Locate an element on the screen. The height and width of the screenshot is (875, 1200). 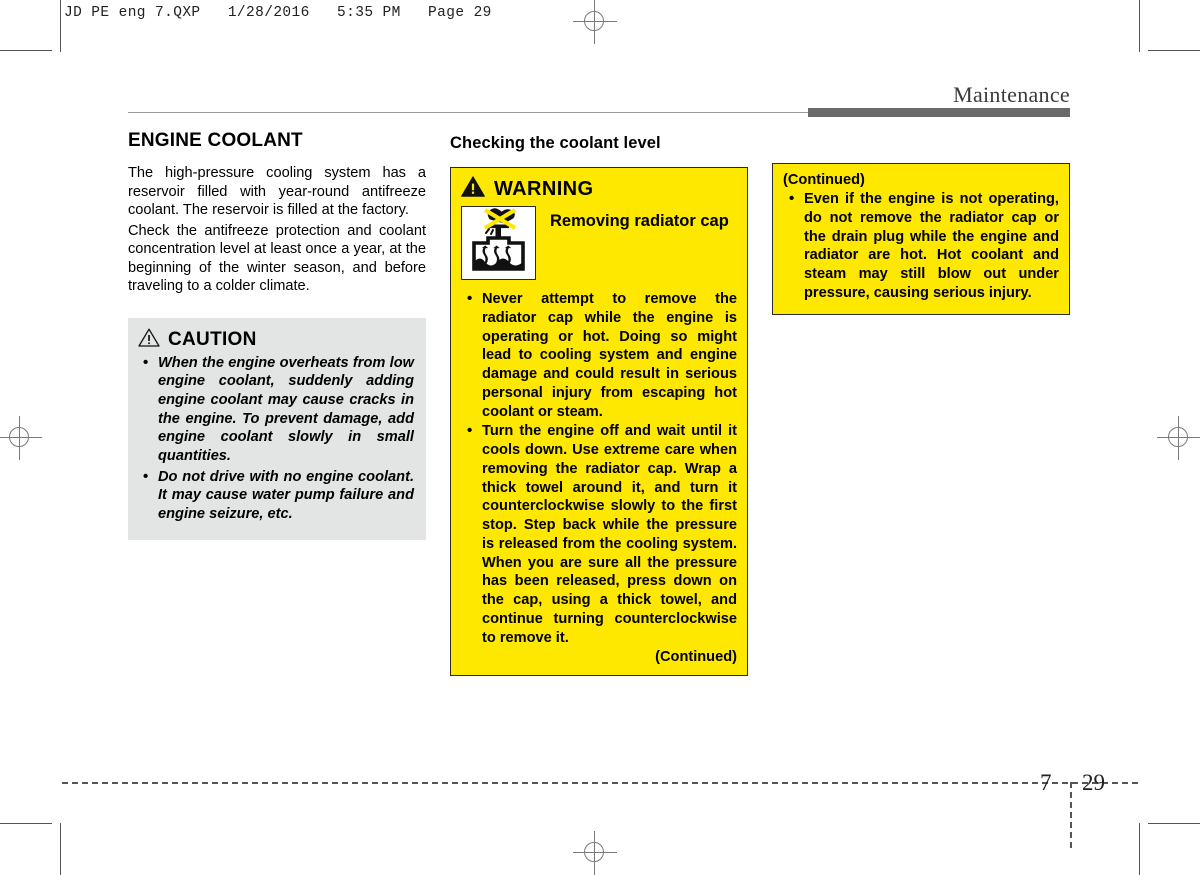
warning-triangle-filled-icon is located at coordinates (473, 189).